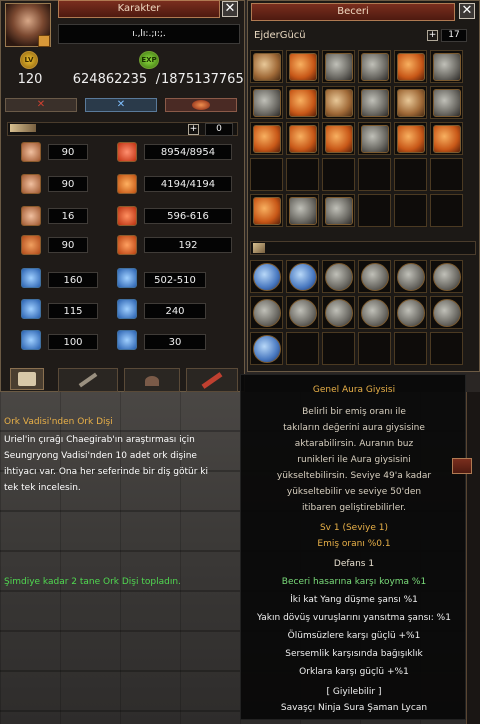 The width and height of the screenshot is (480, 724). What do you see at coordinates (212, 380) in the screenshot?
I see `tab-quests` at bounding box center [212, 380].